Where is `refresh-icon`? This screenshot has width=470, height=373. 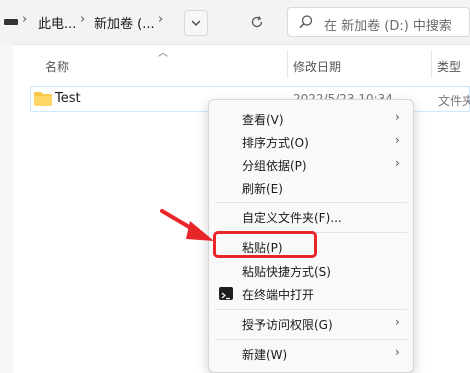 refresh-icon is located at coordinates (257, 22).